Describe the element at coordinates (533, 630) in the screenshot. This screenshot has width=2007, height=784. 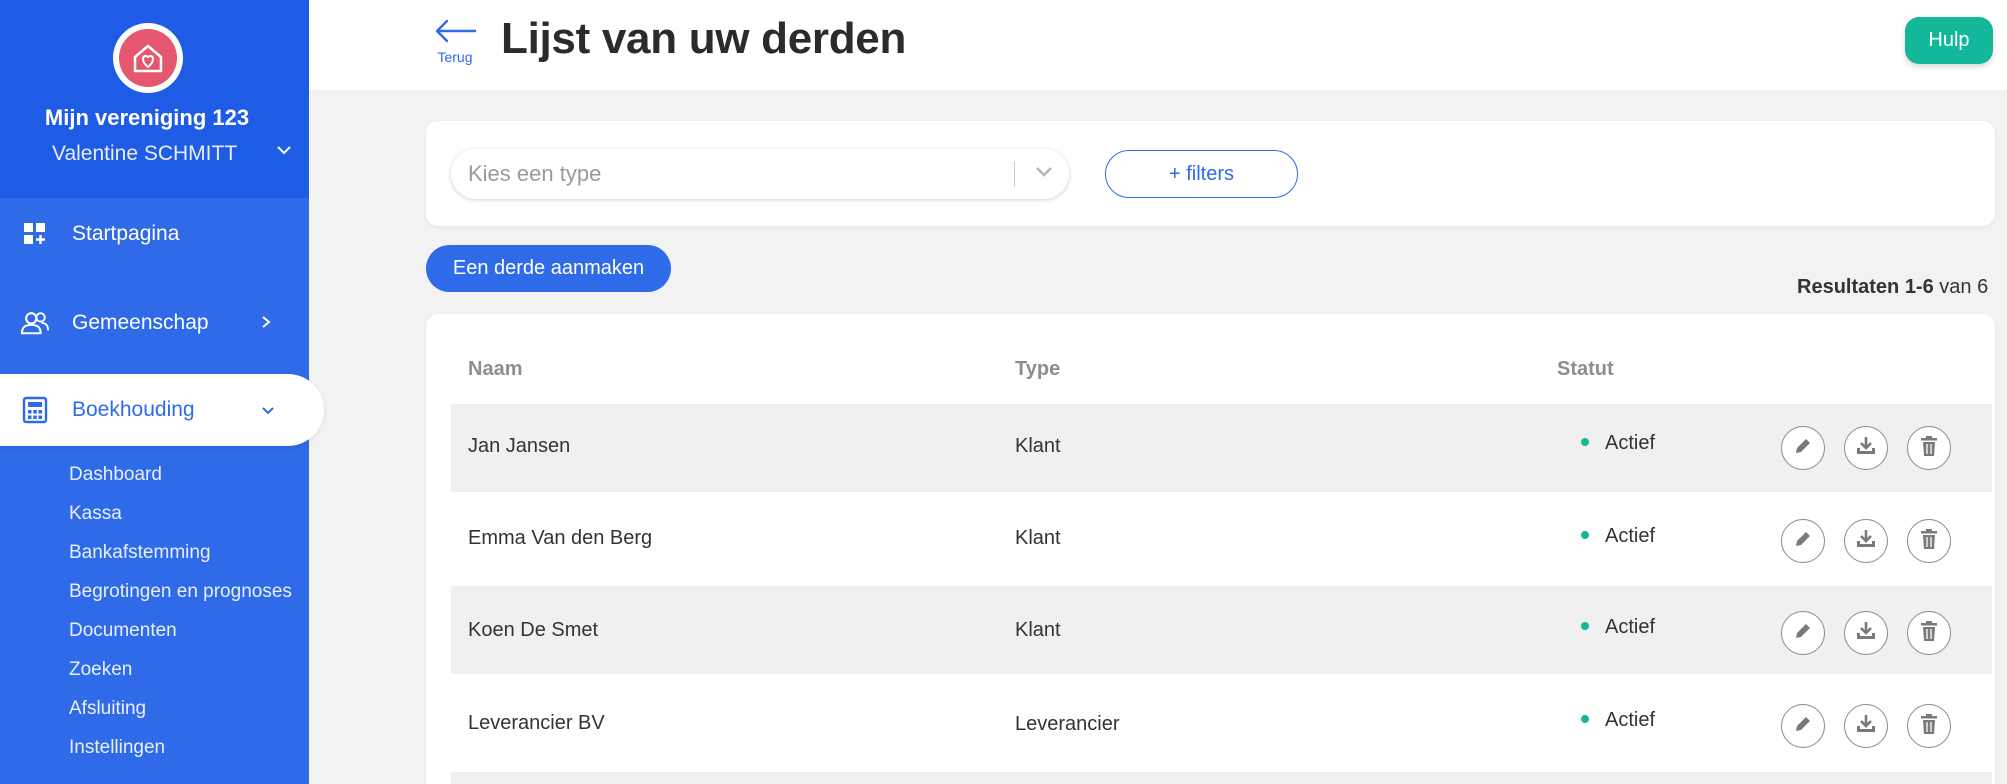
I see `row-name: Koen De Smet` at that location.